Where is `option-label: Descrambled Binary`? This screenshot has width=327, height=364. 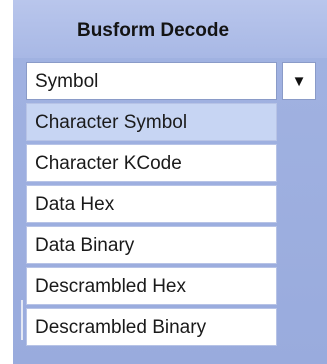
option-label: Descrambled Binary is located at coordinates (121, 327).